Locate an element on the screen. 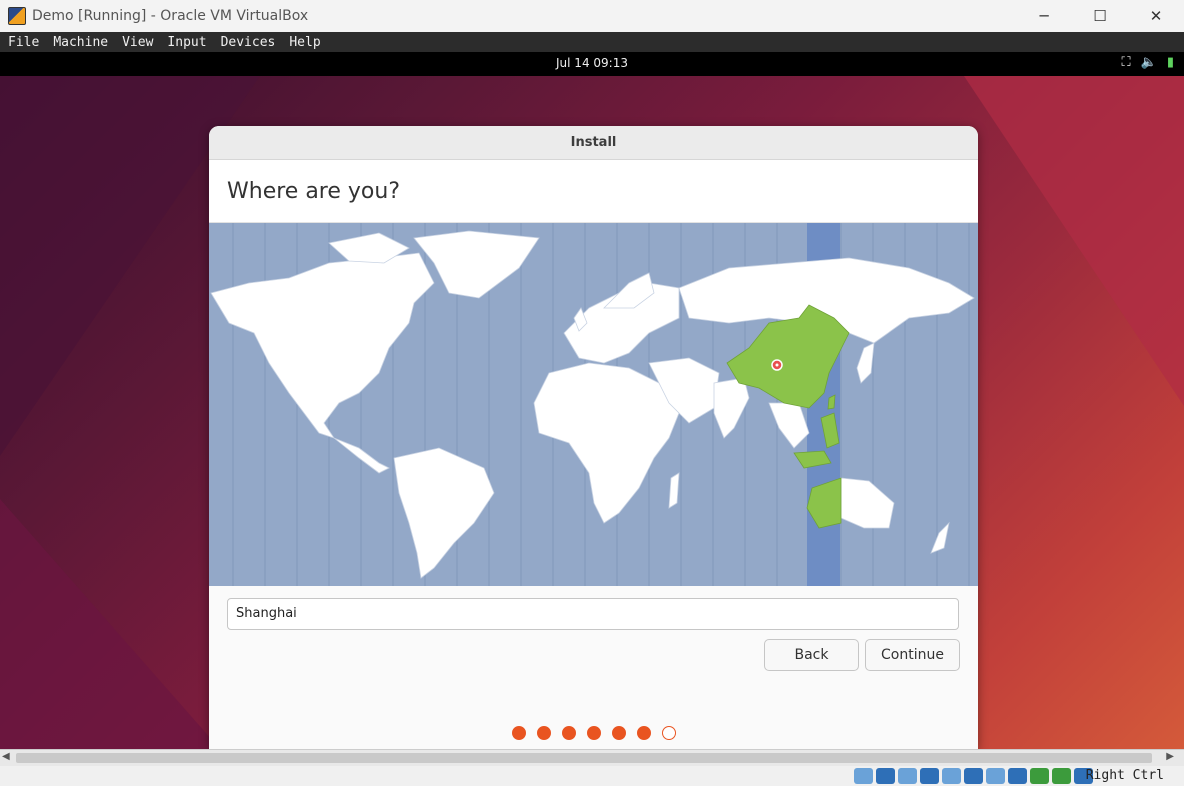 The width and height of the screenshot is (1184, 786). optical-drive-icon is located at coordinates (863, 776).